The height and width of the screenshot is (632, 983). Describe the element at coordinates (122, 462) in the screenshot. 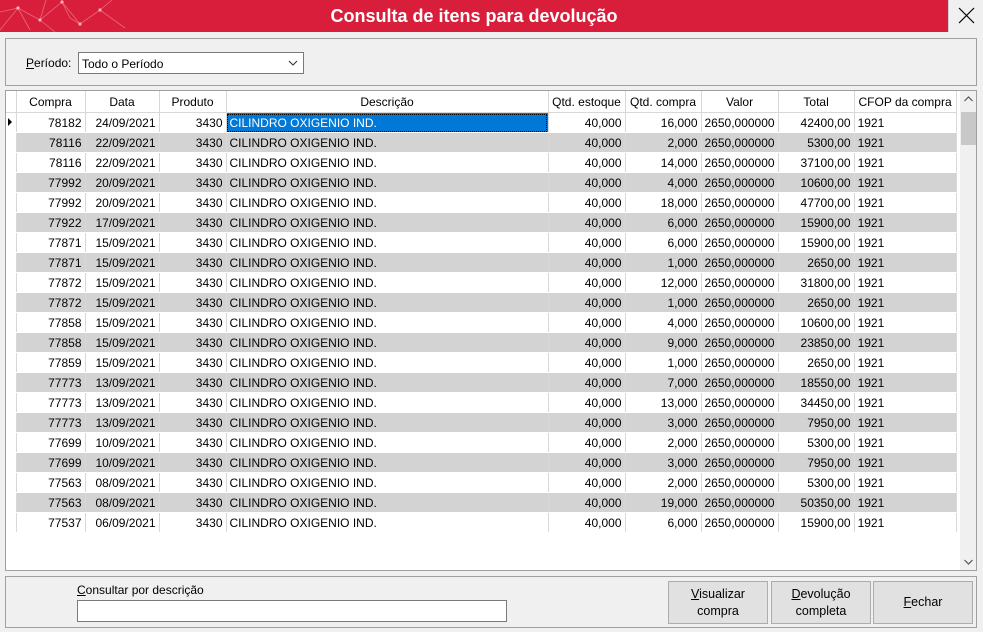

I see `cell-data: 10/09/2021` at that location.